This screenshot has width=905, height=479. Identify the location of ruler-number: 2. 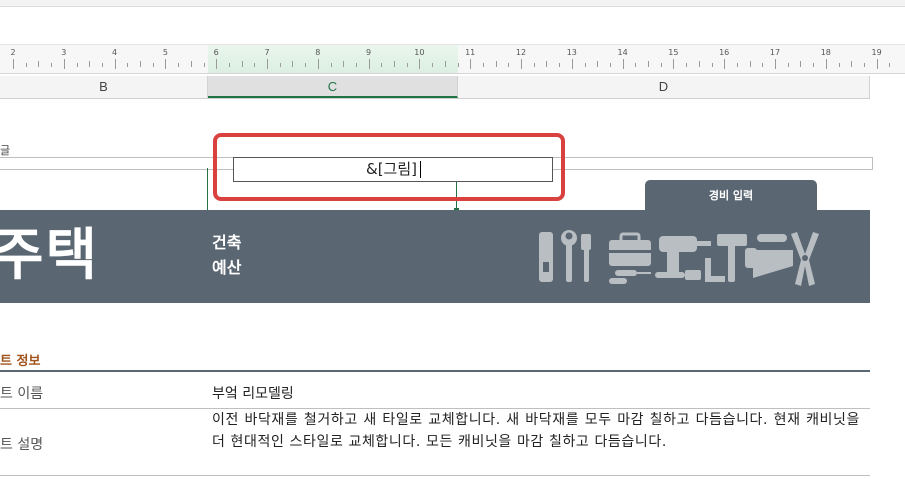
(13, 52).